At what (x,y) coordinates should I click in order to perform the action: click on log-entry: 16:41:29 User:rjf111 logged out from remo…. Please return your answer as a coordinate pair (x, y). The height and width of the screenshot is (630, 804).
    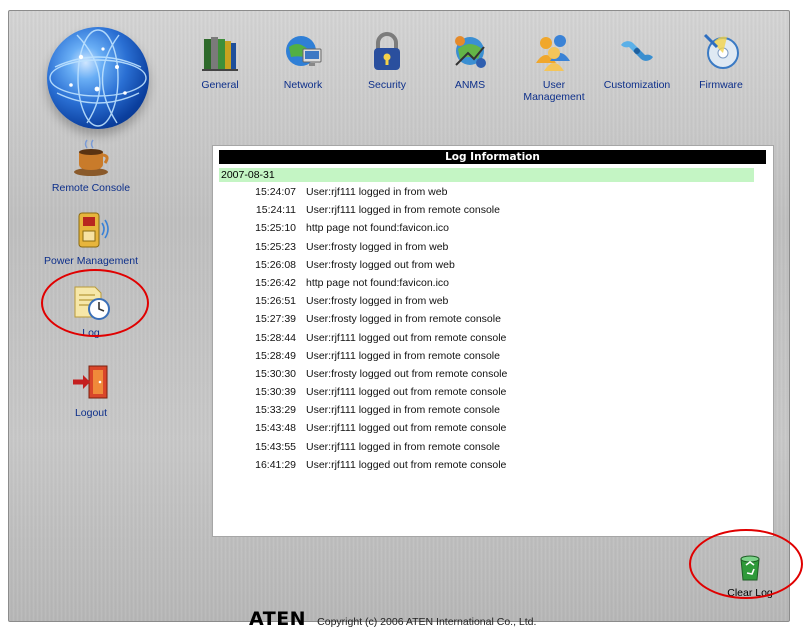
    Looking at the image, I should click on (489, 465).